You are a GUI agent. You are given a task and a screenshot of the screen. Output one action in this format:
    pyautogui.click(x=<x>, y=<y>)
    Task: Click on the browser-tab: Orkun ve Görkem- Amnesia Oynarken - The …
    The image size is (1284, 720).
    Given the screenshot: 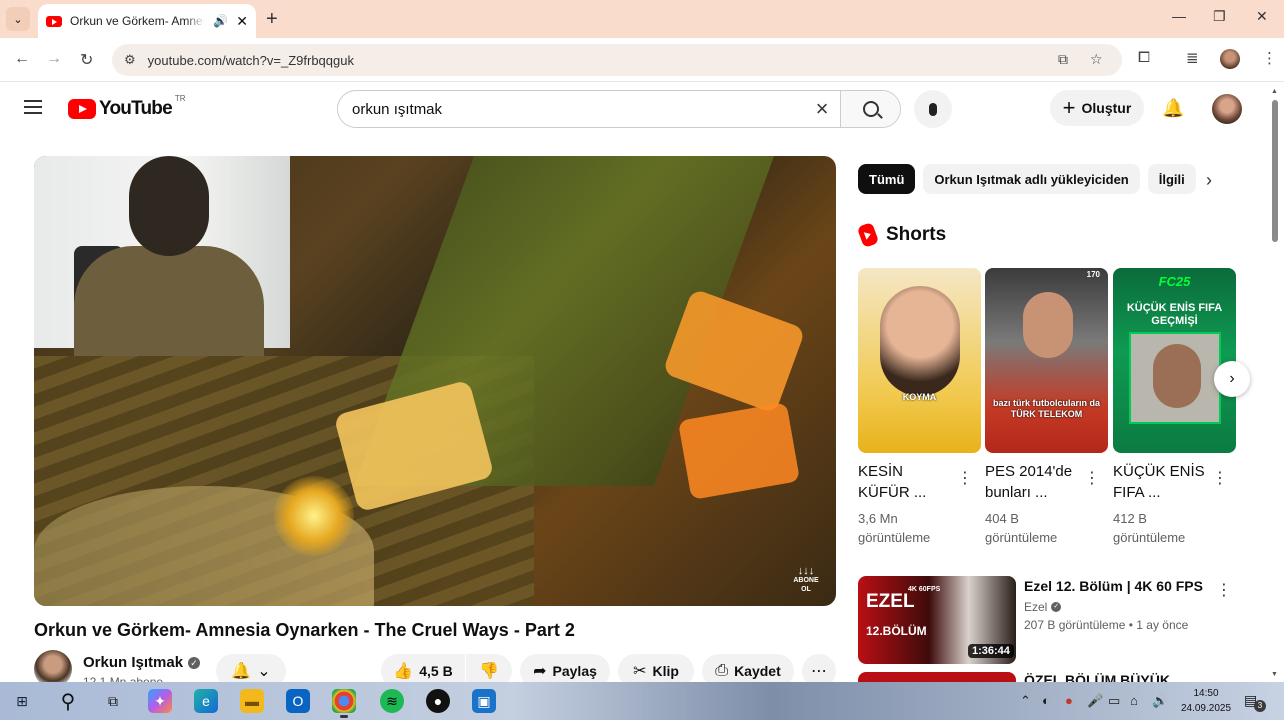 What is the action you would take?
    pyautogui.click(x=147, y=21)
    